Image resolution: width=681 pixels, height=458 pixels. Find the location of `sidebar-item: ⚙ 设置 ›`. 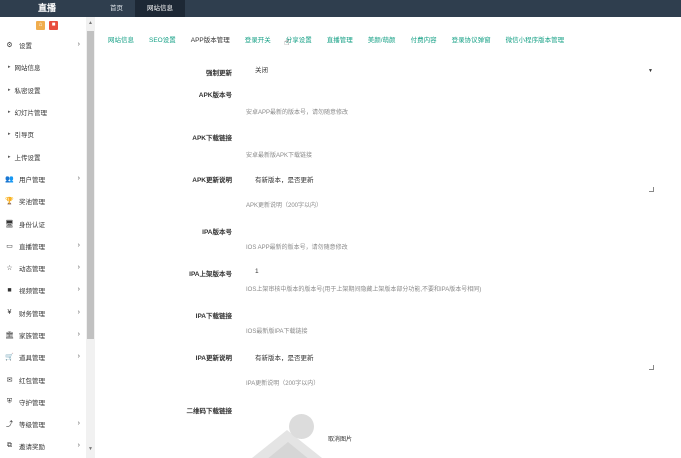

sidebar-item: ⚙ 设置 › is located at coordinates (47, 45).